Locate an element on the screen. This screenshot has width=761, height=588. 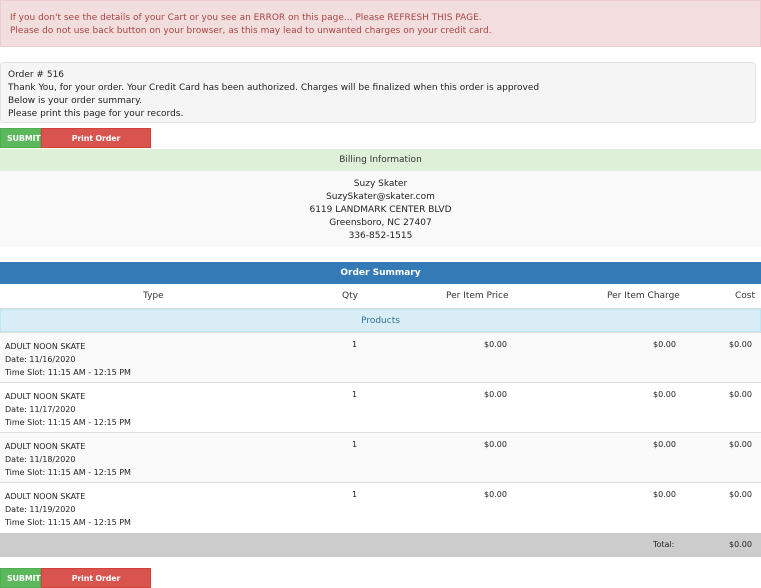
item-date: Date: 11/16/2020 is located at coordinates (40, 359).